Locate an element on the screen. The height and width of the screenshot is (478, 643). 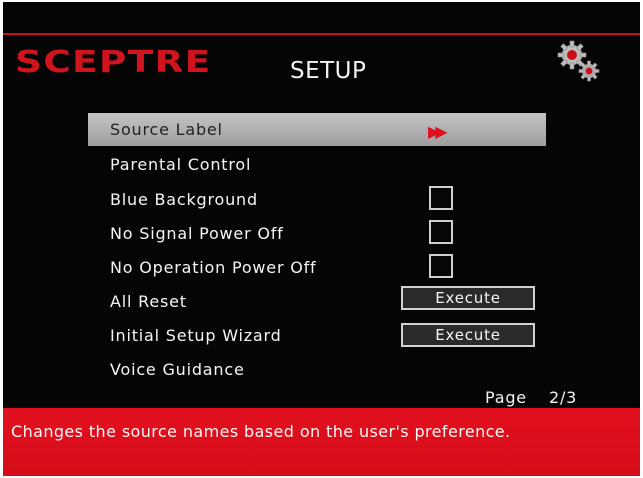
no-operation-power-off-checkbox is located at coordinates (441, 266).